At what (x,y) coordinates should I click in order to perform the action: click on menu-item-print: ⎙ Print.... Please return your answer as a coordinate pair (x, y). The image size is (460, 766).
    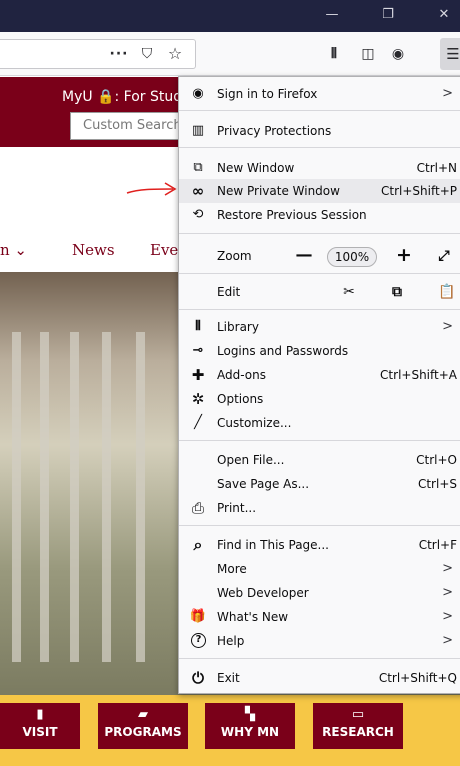
    Looking at the image, I should click on (319, 508).